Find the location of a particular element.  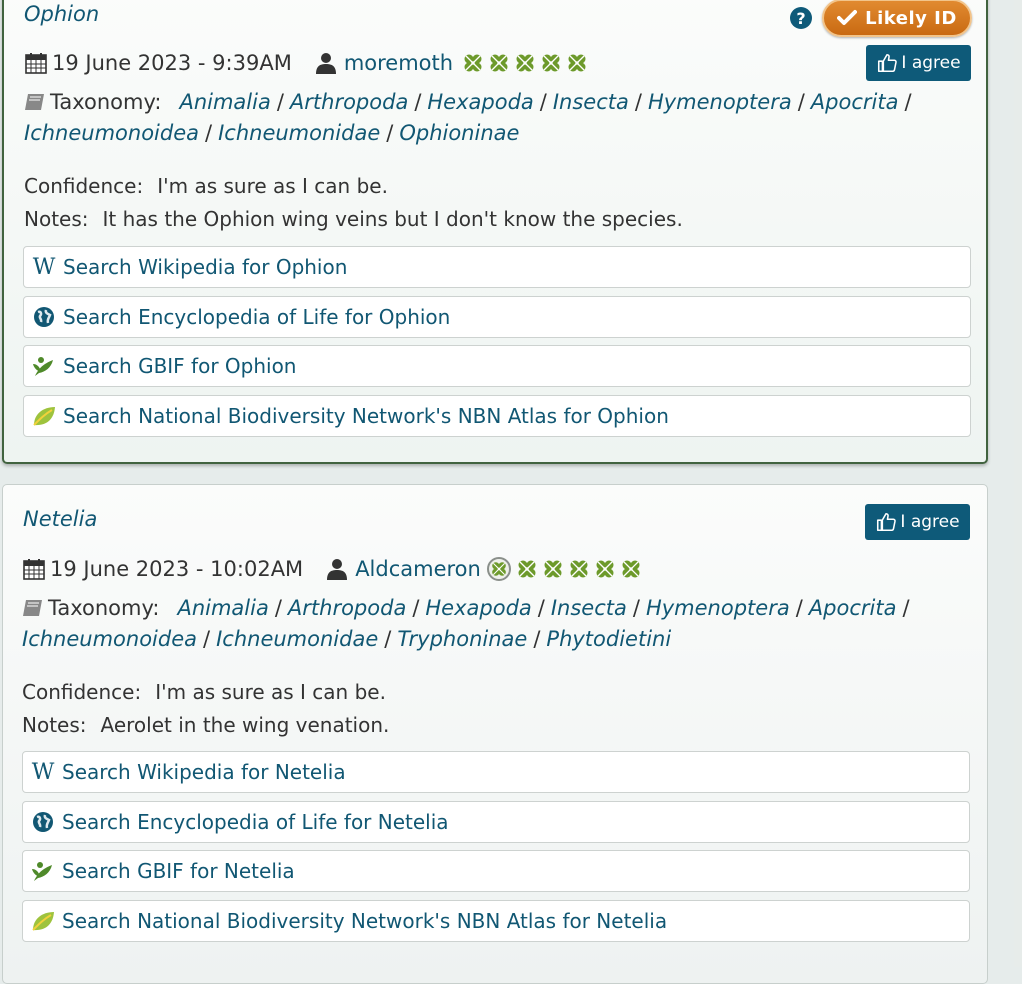

page-scrollbar is located at coordinates (1018, 483).